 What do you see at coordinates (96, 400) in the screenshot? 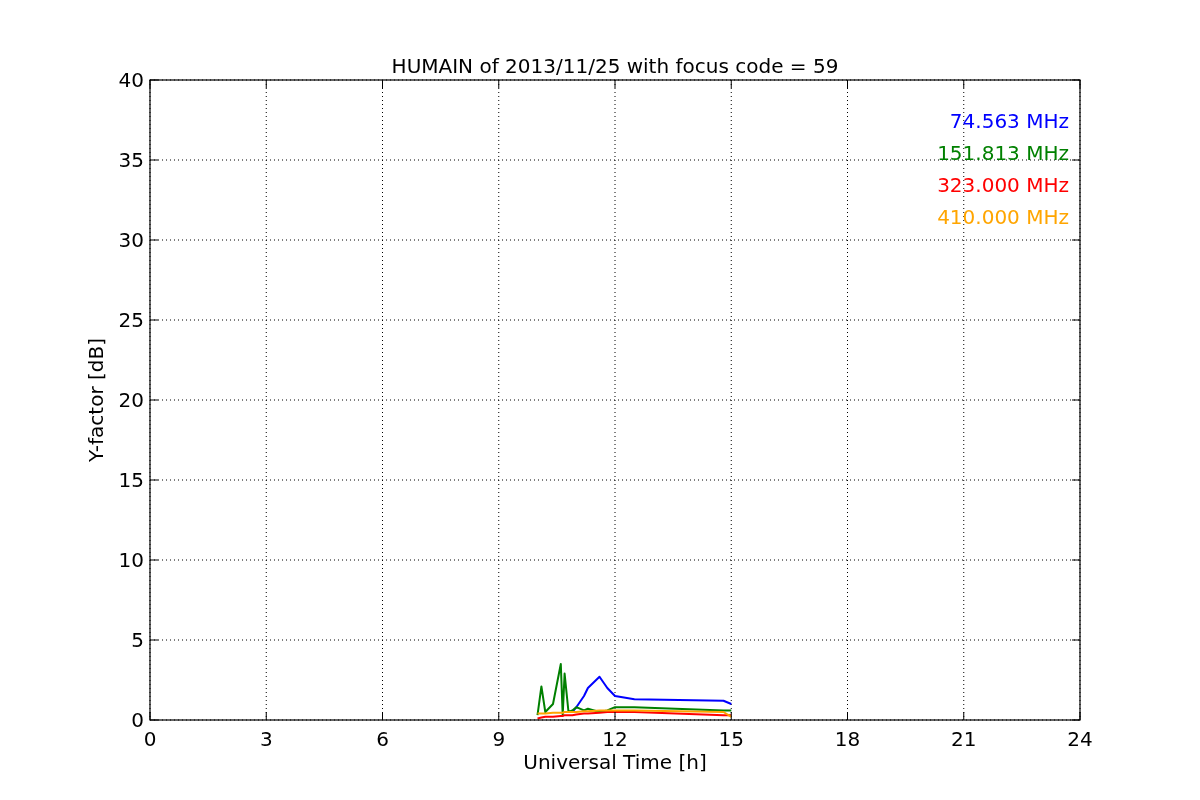
I see `y-axis-label: Y-factor [dB]` at bounding box center [96, 400].